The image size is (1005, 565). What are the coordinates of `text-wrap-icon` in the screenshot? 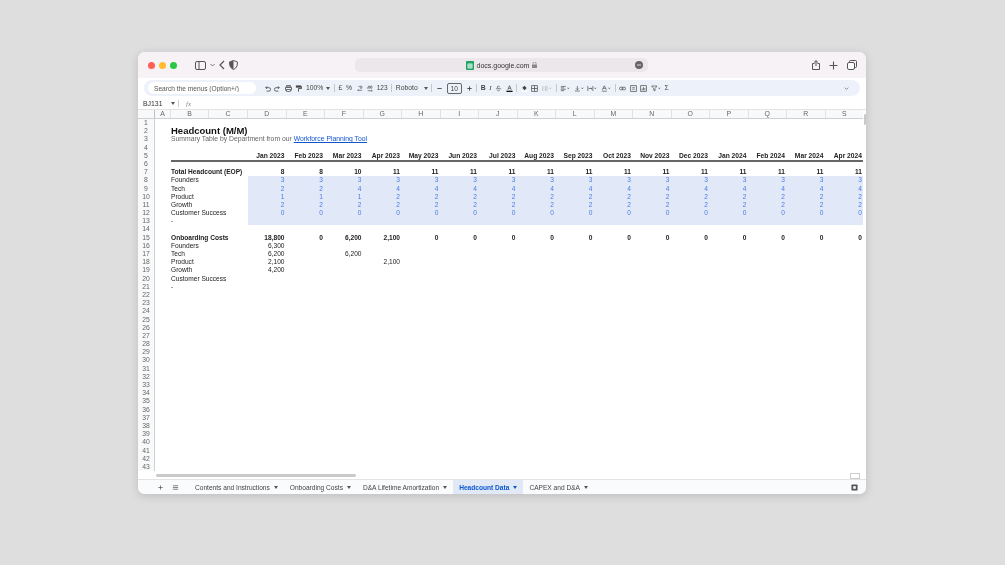 It's located at (592, 88).